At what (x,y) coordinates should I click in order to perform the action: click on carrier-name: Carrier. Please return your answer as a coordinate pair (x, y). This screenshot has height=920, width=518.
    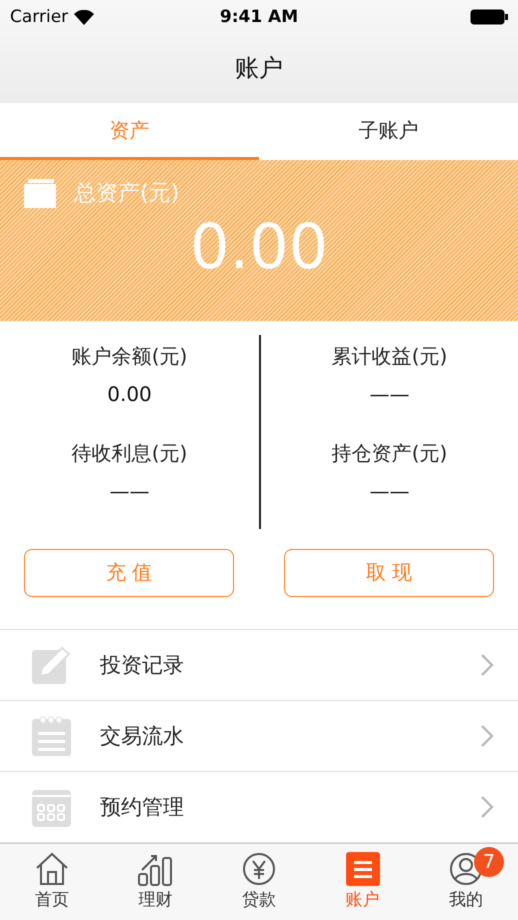
    Looking at the image, I should click on (39, 17).